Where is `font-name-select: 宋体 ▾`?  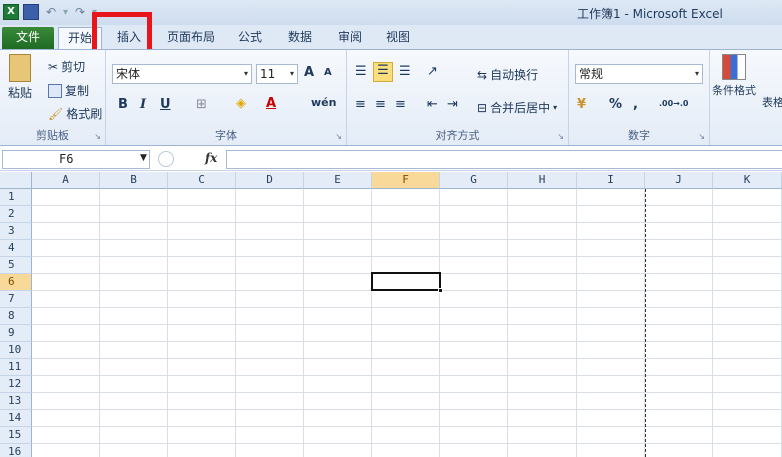 font-name-select: 宋体 ▾ is located at coordinates (182, 74).